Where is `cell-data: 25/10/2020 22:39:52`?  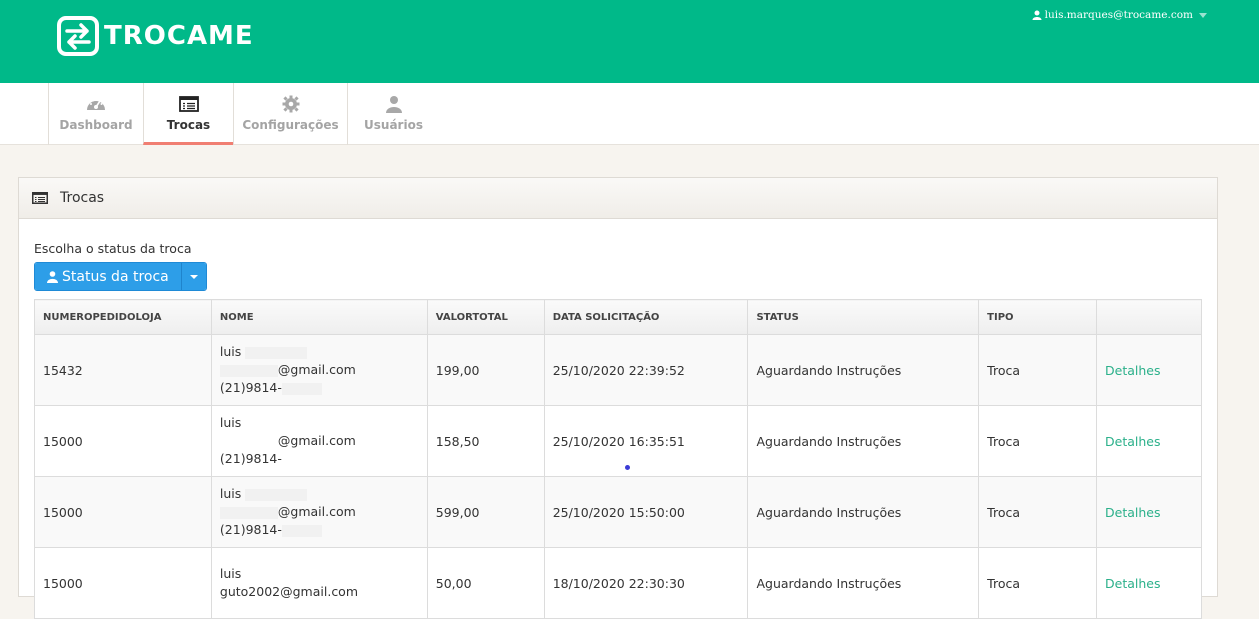
cell-data: 25/10/2020 22:39:52 is located at coordinates (646, 370).